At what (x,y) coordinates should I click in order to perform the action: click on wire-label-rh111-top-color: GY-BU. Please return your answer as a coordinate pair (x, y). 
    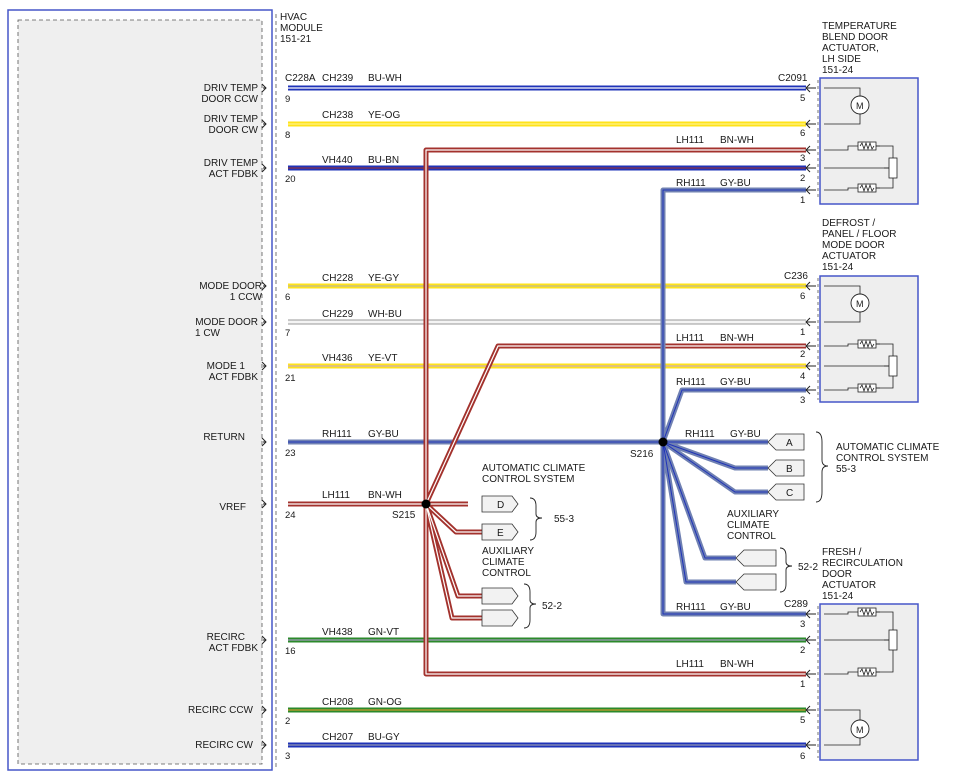
    Looking at the image, I should click on (735, 183).